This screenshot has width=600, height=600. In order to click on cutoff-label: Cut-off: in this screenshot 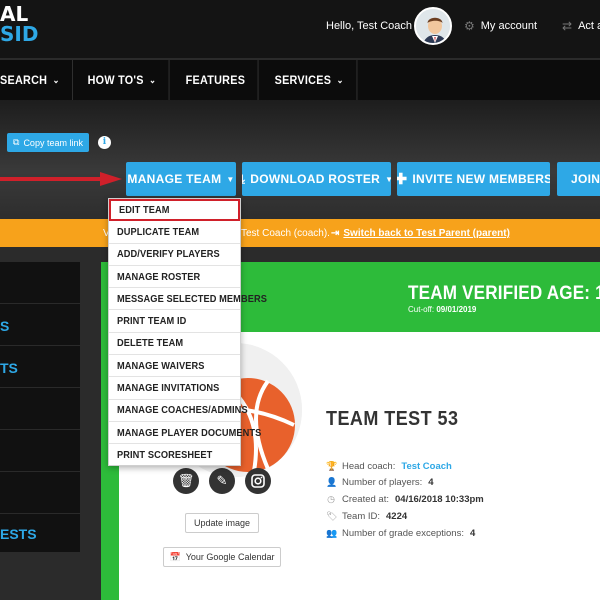, I will do `click(421, 309)`.